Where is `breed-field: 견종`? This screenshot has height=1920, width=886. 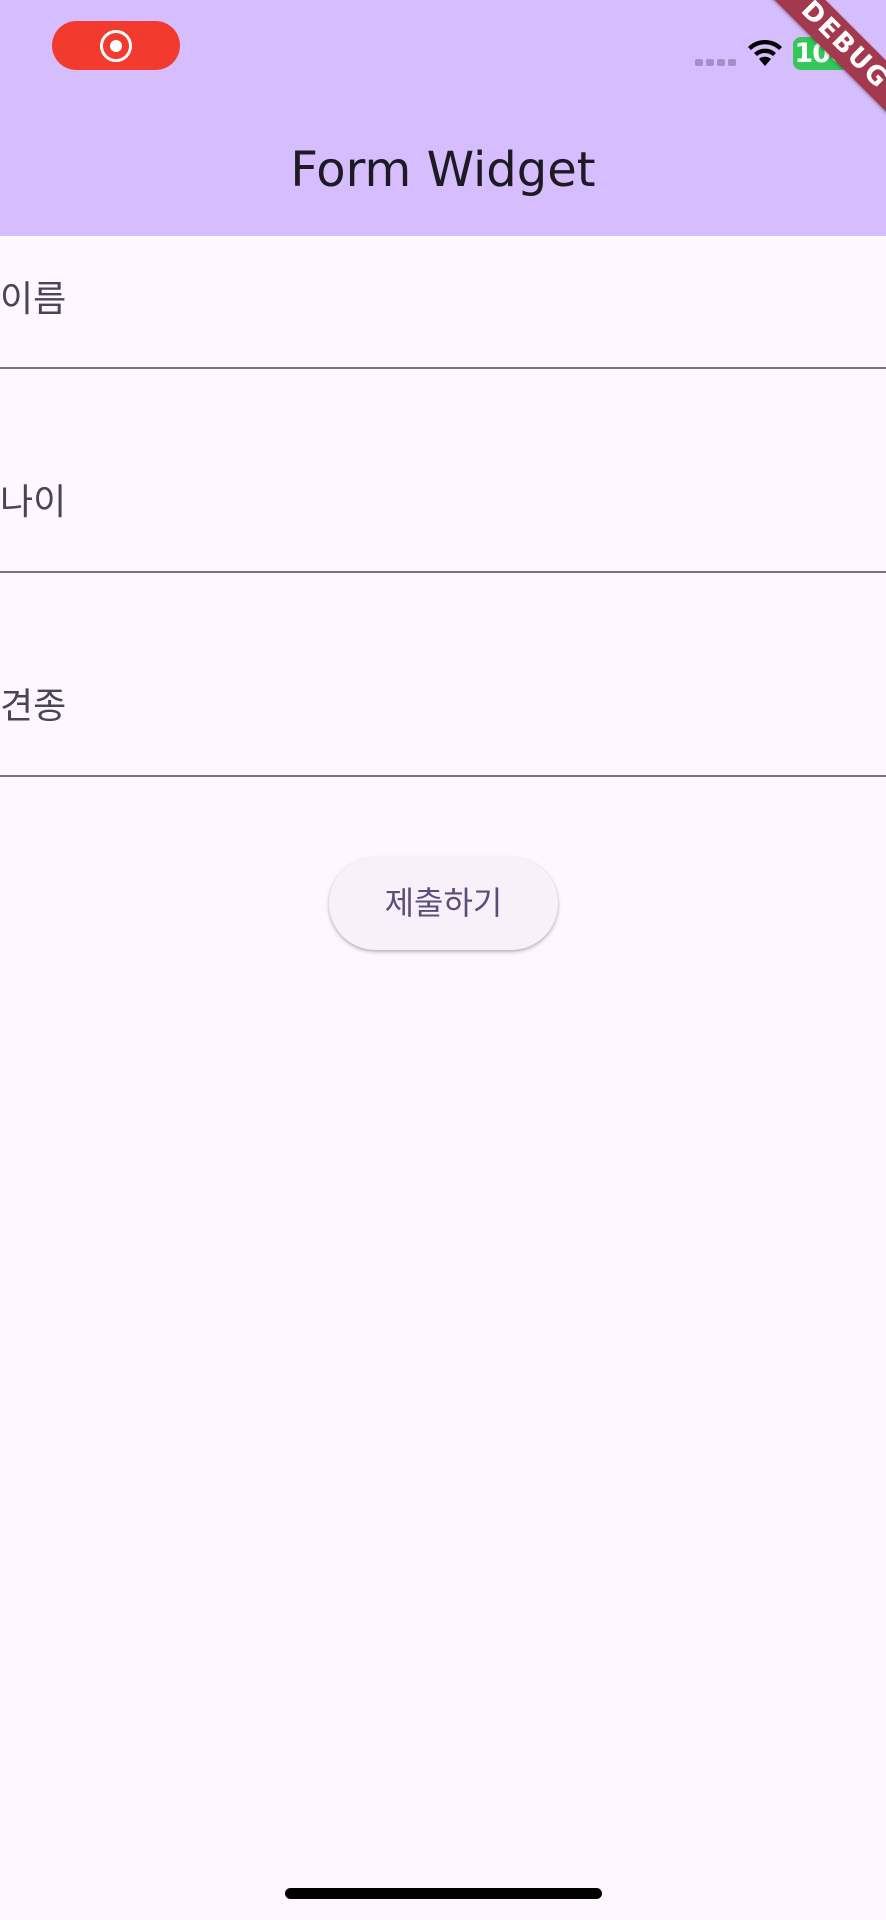 breed-field: 견종 is located at coordinates (443, 675).